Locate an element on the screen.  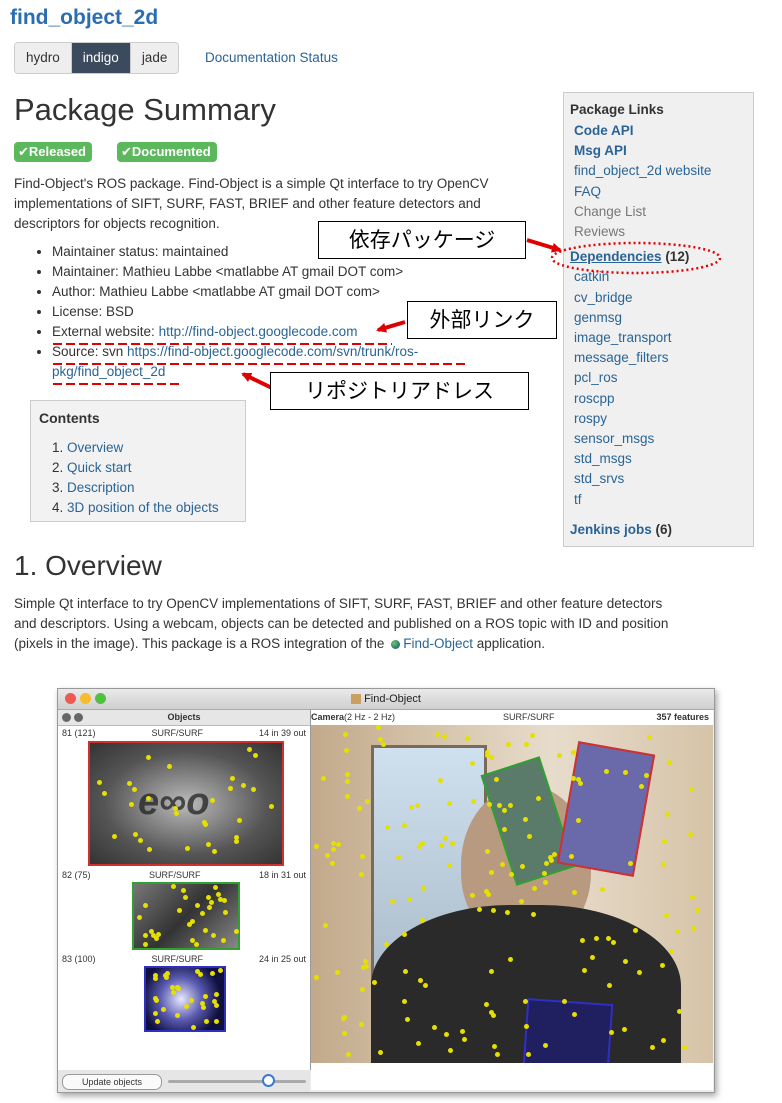
close-window-icon is located at coordinates (70, 698).